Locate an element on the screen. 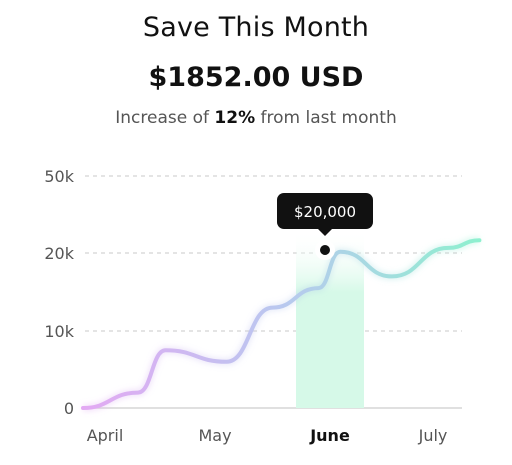  x-tick-label: April is located at coordinates (105, 435).